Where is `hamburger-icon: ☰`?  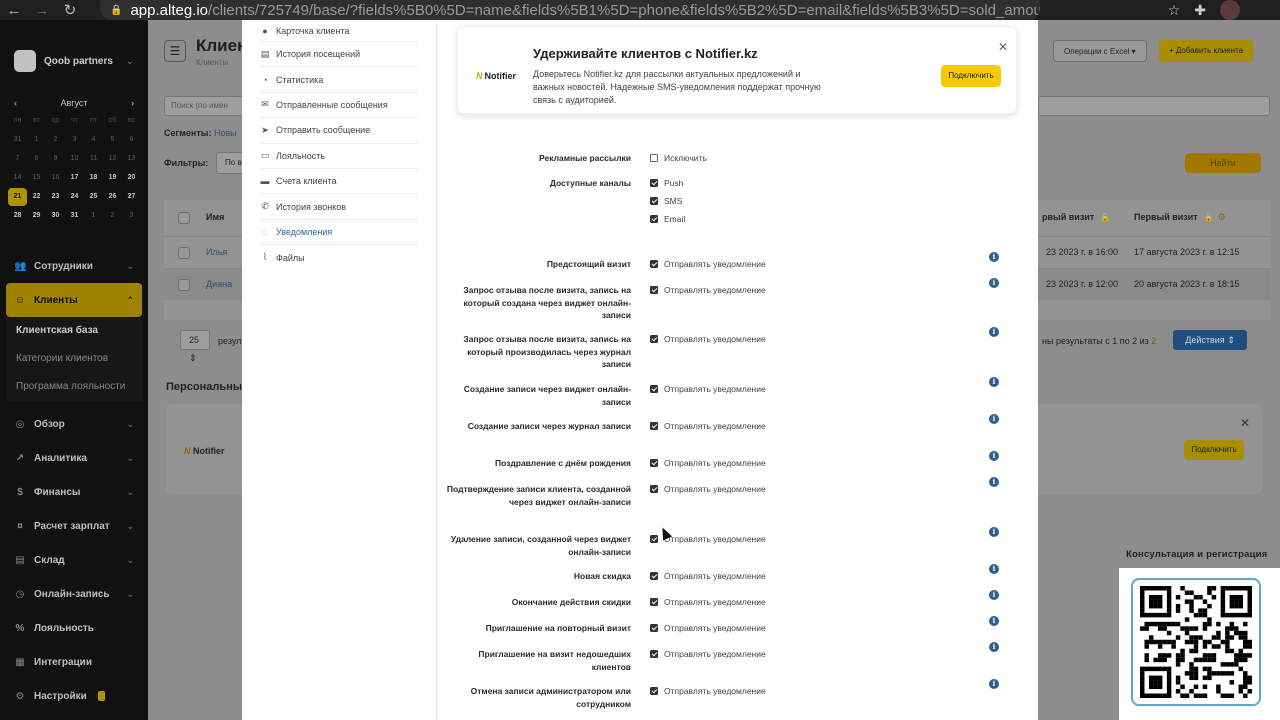
hamburger-icon: ☰ is located at coordinates (175, 51).